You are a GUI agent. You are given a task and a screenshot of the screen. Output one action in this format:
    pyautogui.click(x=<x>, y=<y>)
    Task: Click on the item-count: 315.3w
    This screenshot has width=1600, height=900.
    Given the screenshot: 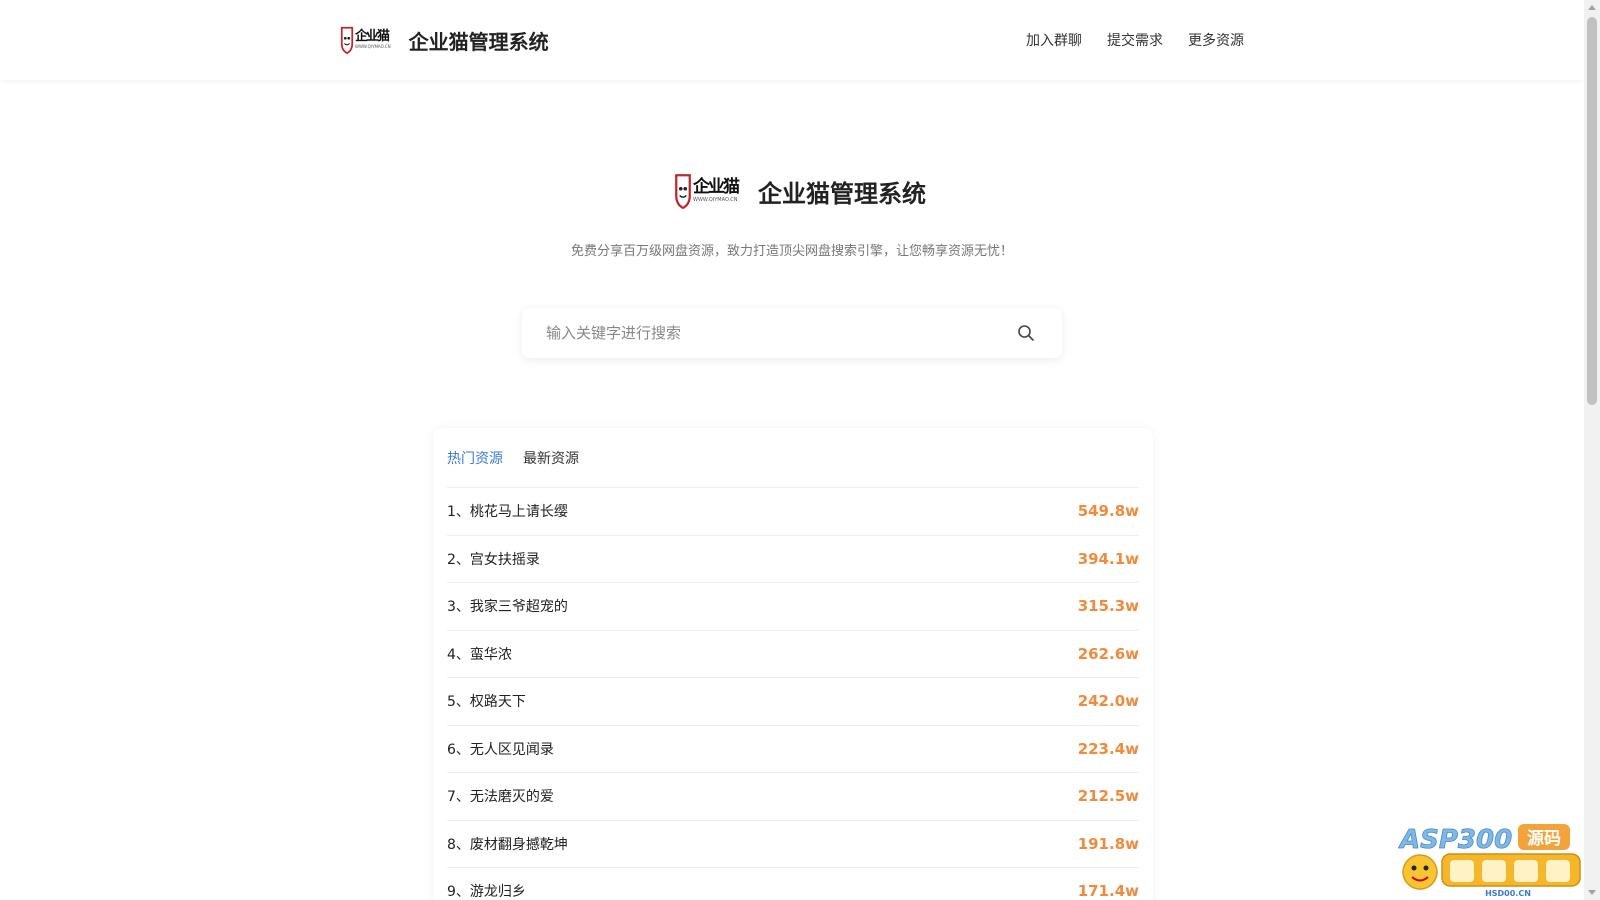 What is the action you would take?
    pyautogui.click(x=1108, y=606)
    